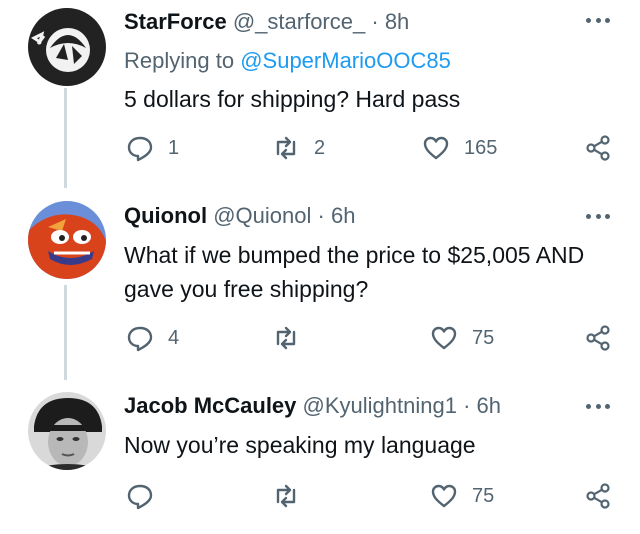  I want to click on reply-button: 1, so click(152, 148).